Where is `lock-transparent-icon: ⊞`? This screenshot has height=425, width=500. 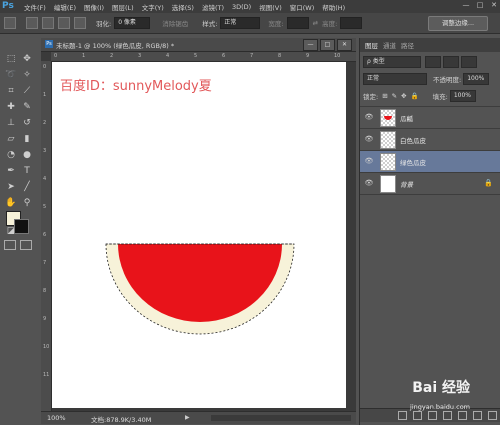 lock-transparent-icon: ⊞ is located at coordinates (384, 96).